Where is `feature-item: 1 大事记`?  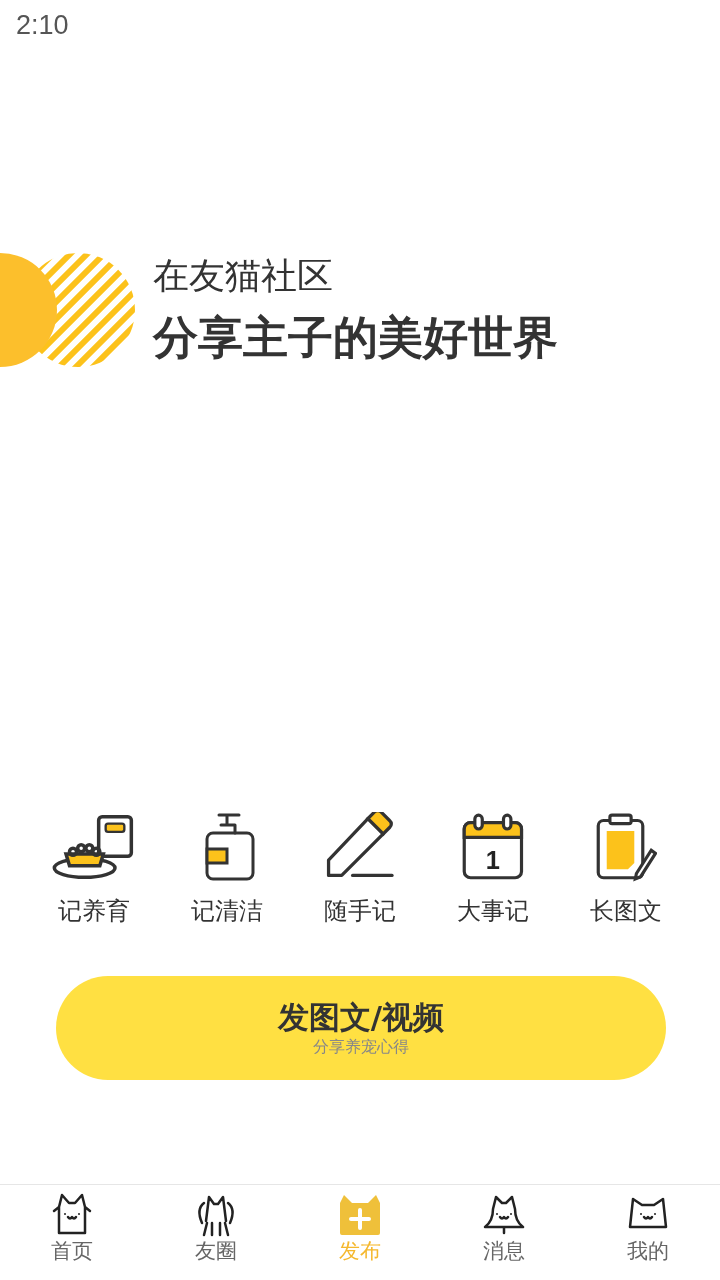
feature-item: 1 大事记 is located at coordinates (492, 869).